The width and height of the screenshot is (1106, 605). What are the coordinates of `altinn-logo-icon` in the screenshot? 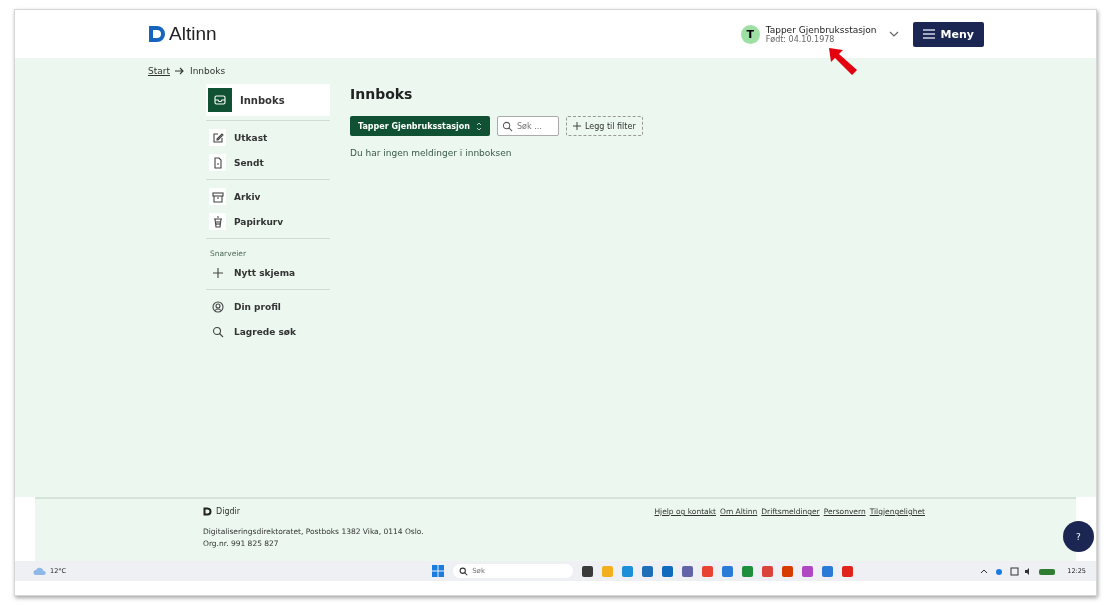 It's located at (157, 34).